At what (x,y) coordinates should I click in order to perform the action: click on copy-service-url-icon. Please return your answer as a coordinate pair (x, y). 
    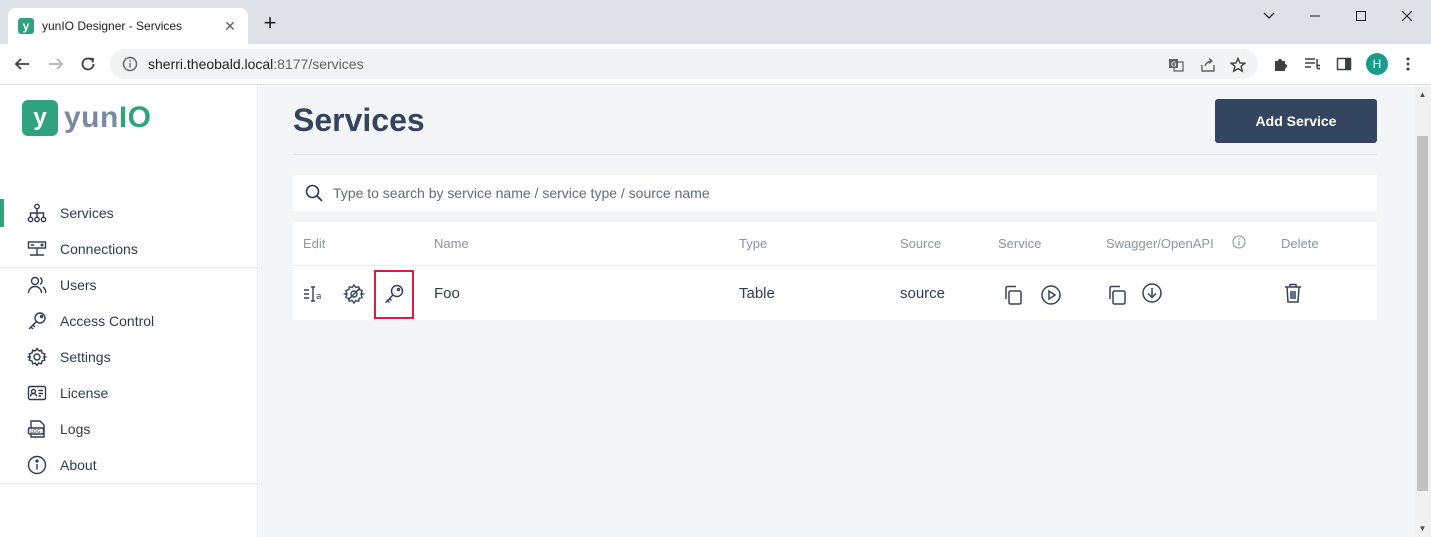
    Looking at the image, I should click on (1013, 295).